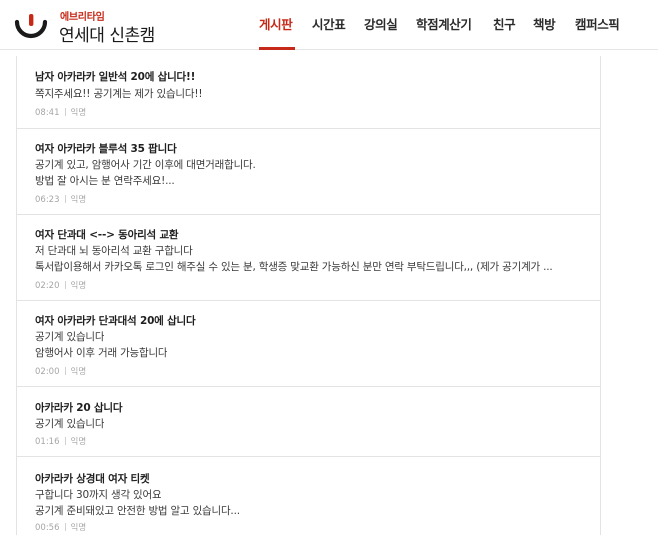  I want to click on post-meta: 02:00 익명, so click(60, 371).